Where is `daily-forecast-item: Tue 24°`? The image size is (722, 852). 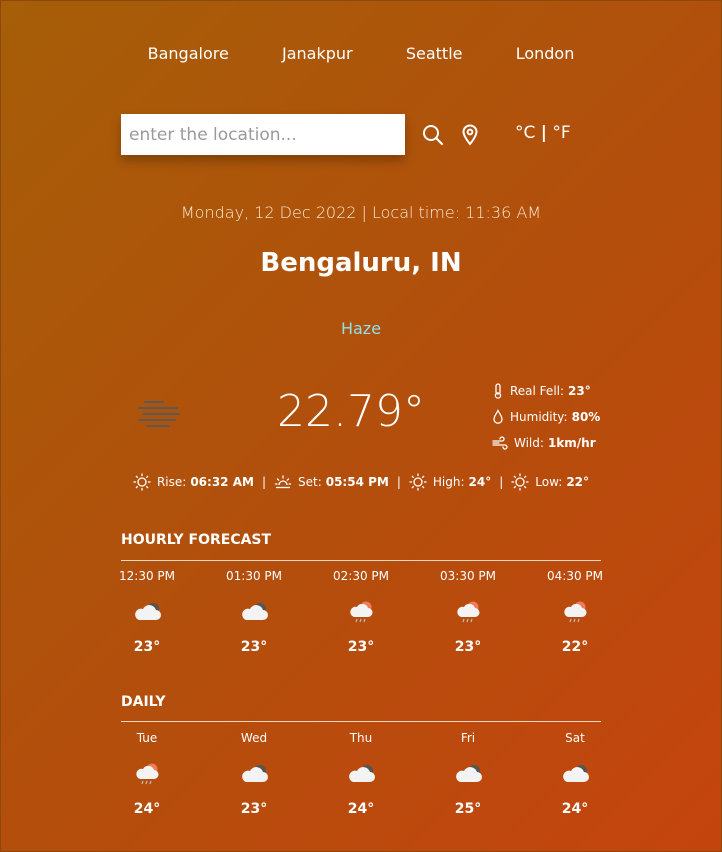
daily-forecast-item: Tue 24° is located at coordinates (147, 774).